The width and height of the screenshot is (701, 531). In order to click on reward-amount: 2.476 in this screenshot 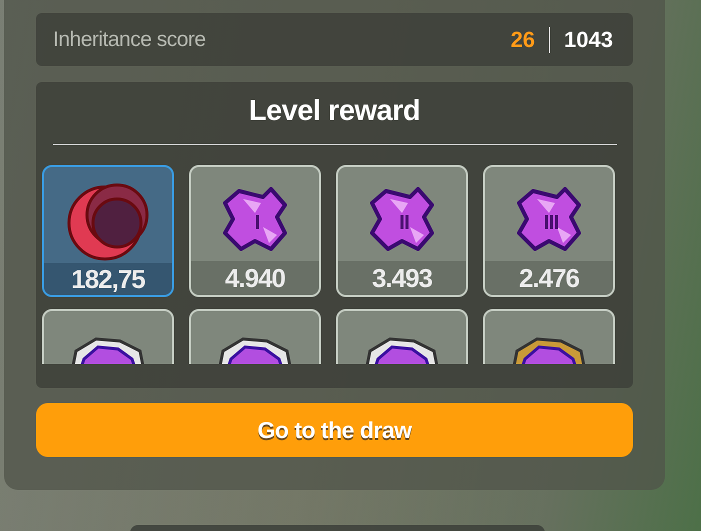, I will do `click(549, 278)`.